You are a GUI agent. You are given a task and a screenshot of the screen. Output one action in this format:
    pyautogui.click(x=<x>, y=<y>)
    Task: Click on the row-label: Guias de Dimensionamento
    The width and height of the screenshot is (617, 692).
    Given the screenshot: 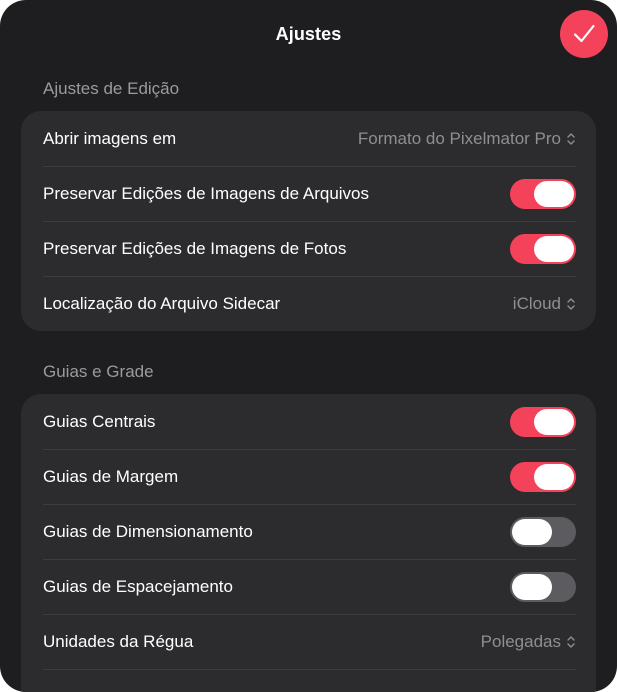 What is the action you would take?
    pyautogui.click(x=148, y=531)
    